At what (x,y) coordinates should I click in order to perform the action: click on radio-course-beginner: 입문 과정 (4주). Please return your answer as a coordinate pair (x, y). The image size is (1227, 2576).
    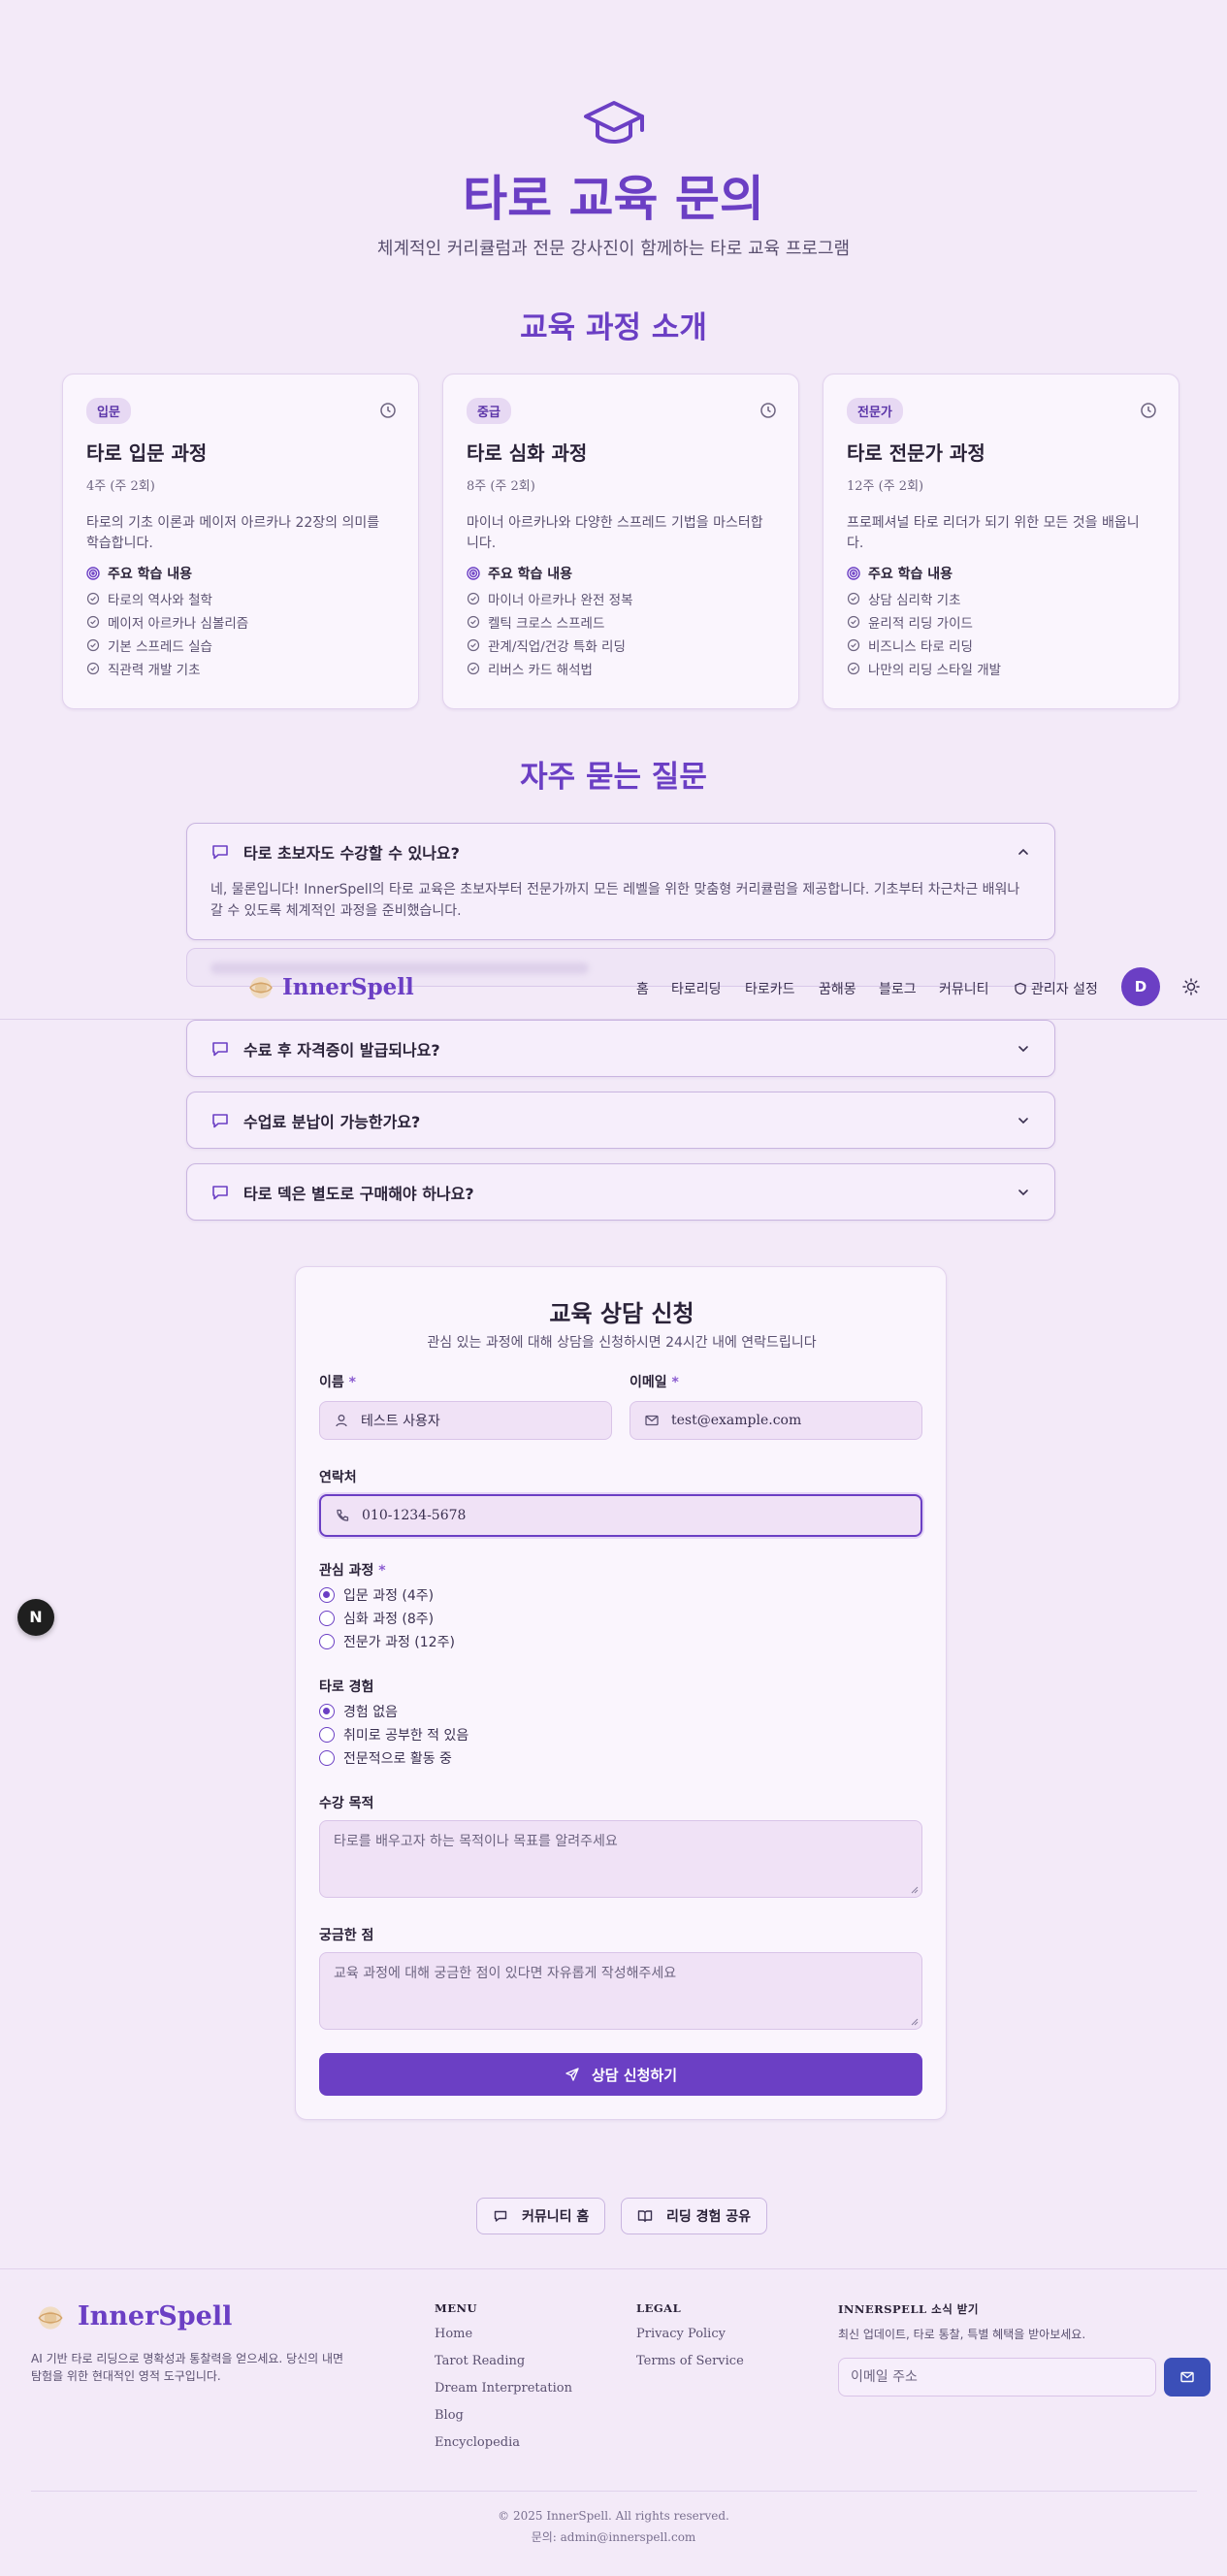
    Looking at the image, I should click on (387, 1595).